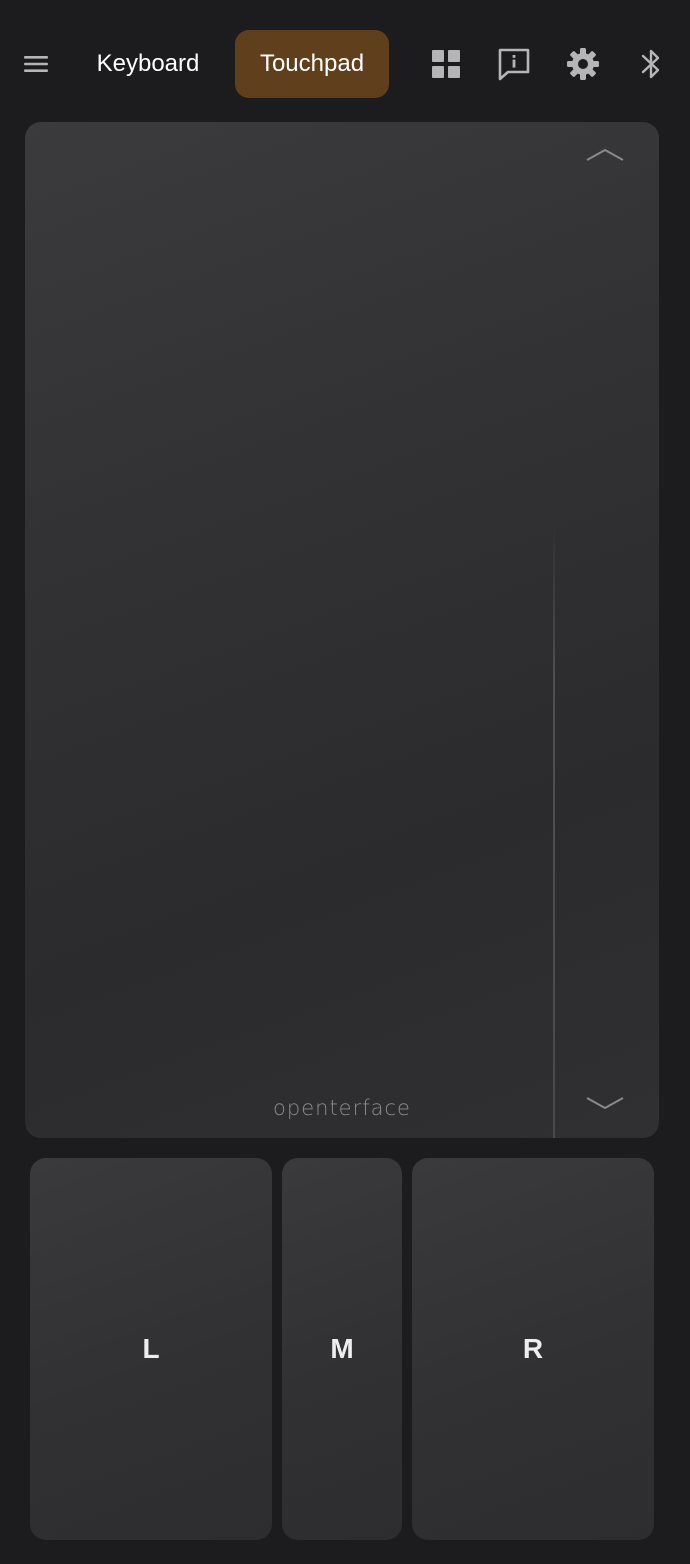 The image size is (690, 1564). What do you see at coordinates (148, 64) in the screenshot?
I see `tab-keyboard: Keyboard` at bounding box center [148, 64].